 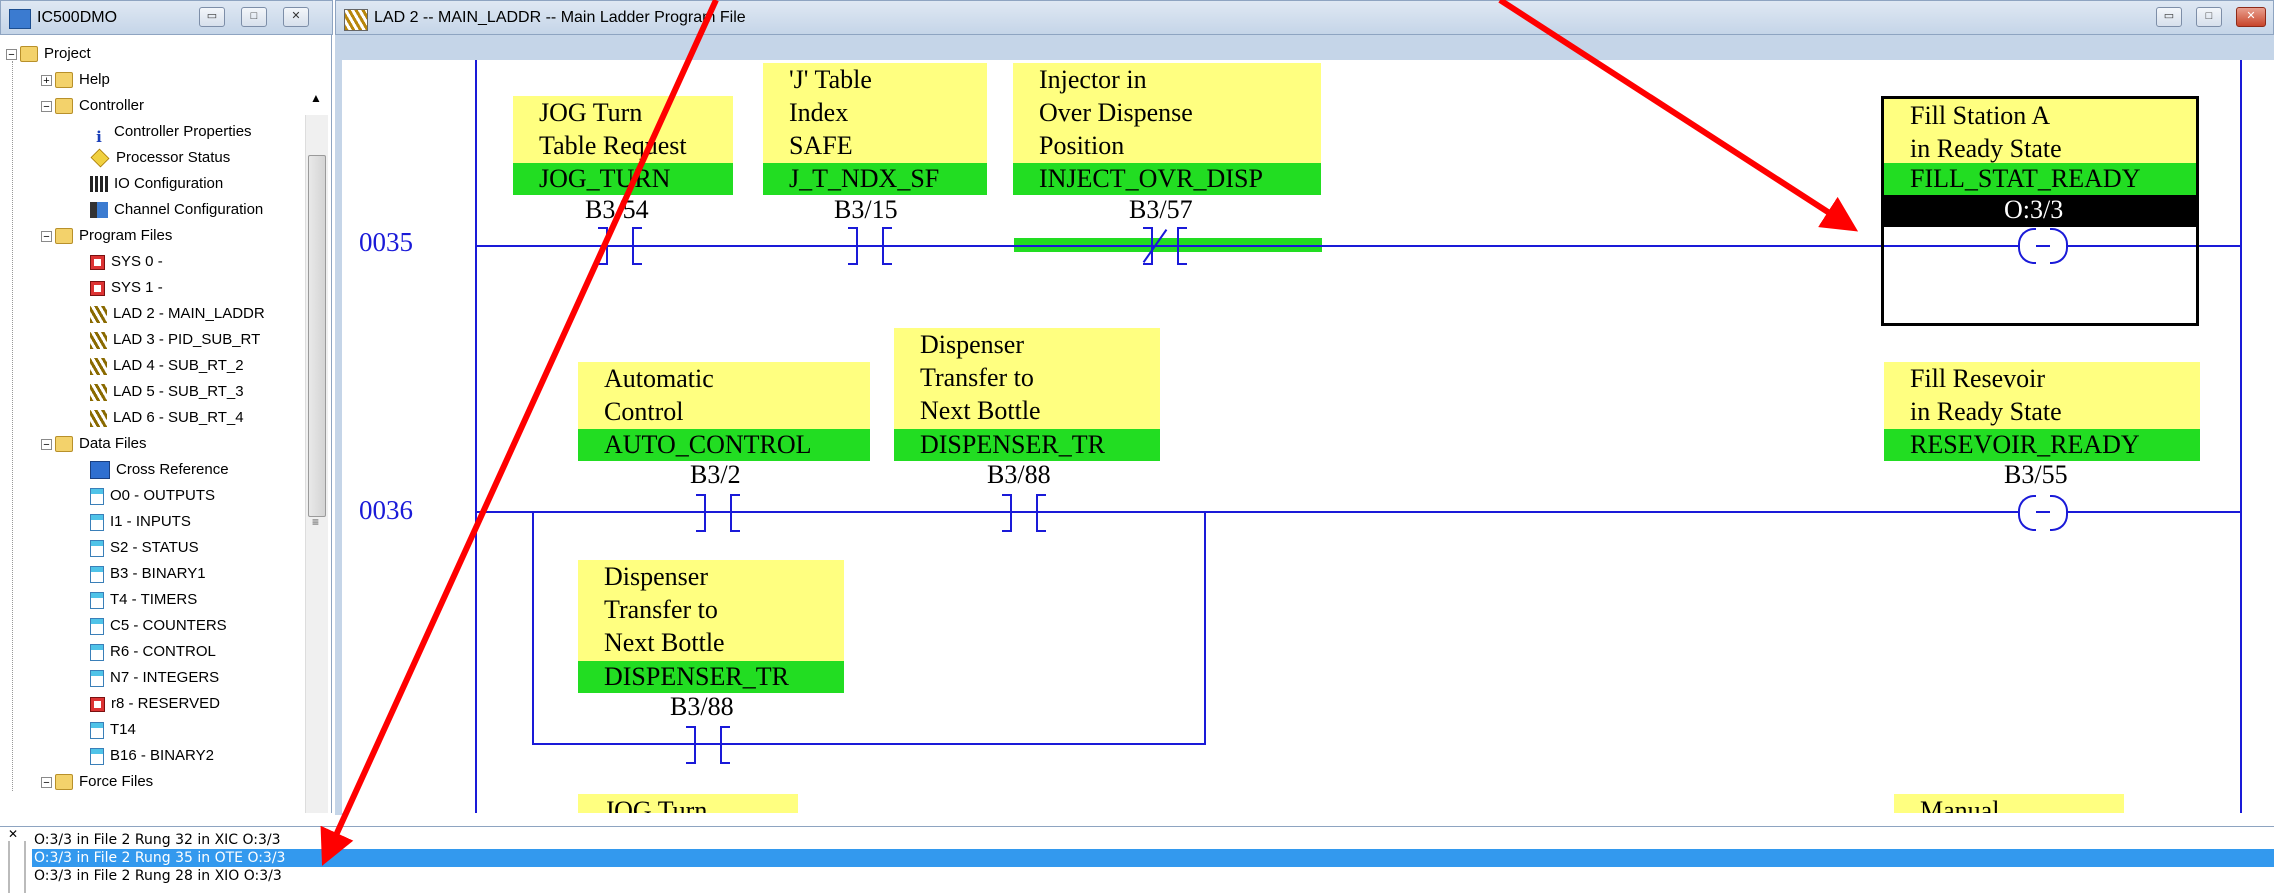 What do you see at coordinates (1678, 116) in the screenshot?
I see `annotation-arrow-to-coil` at bounding box center [1678, 116].